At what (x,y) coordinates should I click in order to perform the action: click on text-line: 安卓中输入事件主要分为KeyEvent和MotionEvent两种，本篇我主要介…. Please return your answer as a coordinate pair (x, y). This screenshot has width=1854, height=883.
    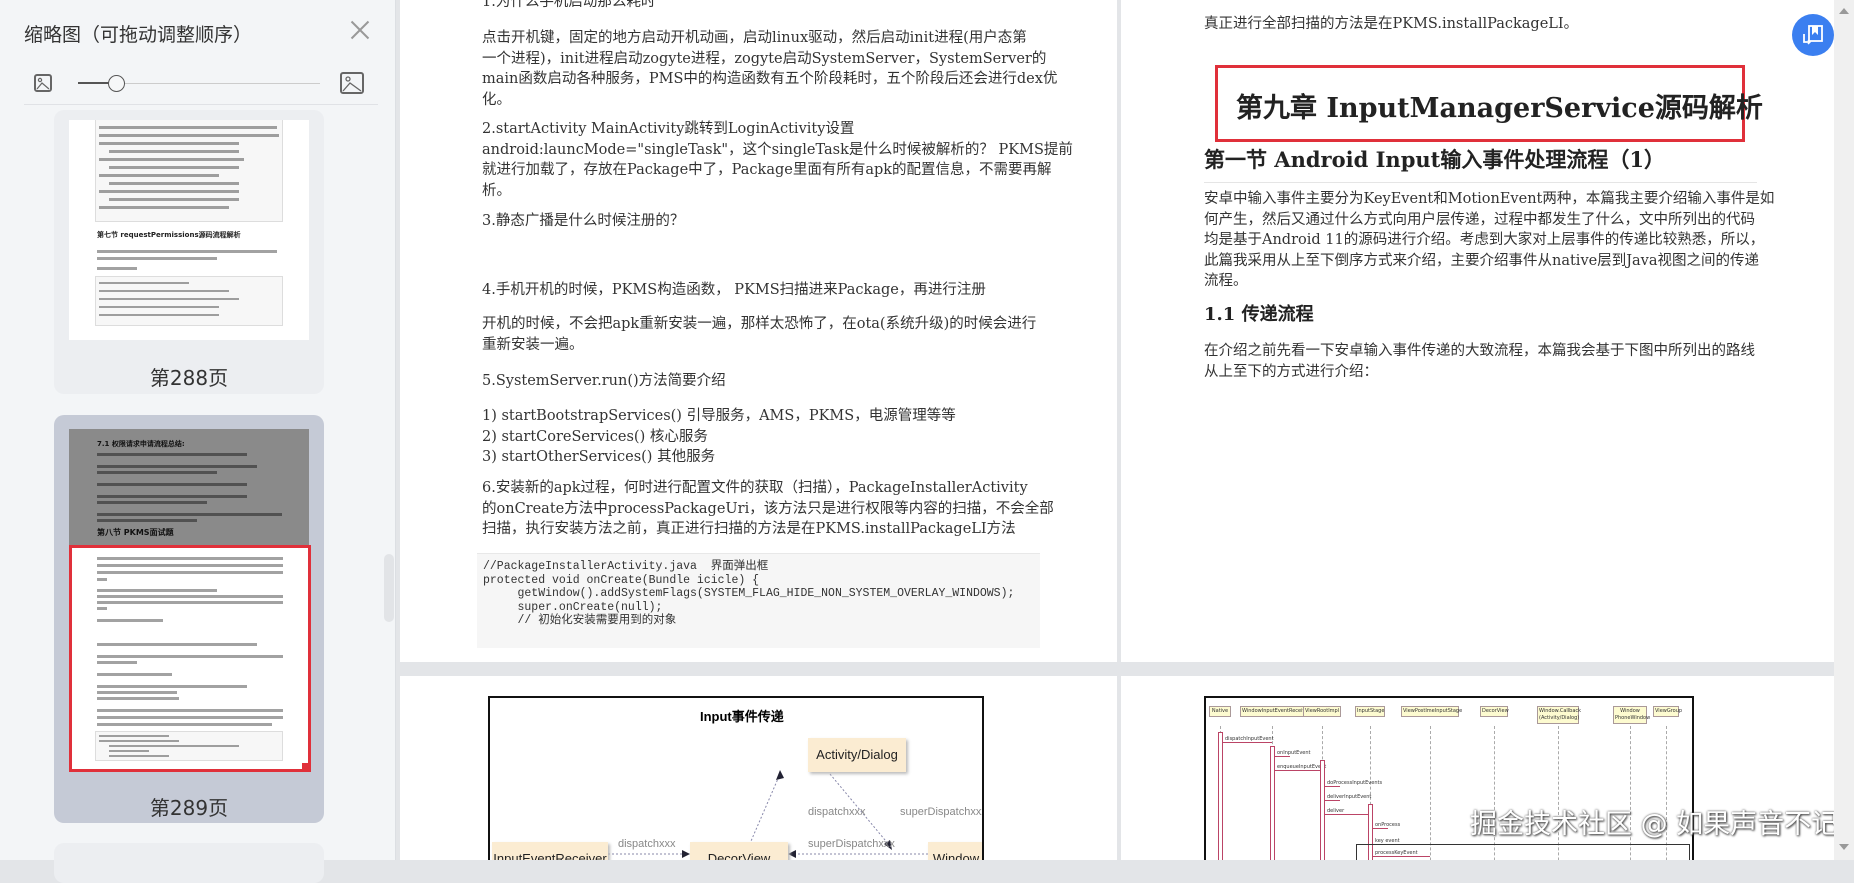
    Looking at the image, I should click on (1489, 199).